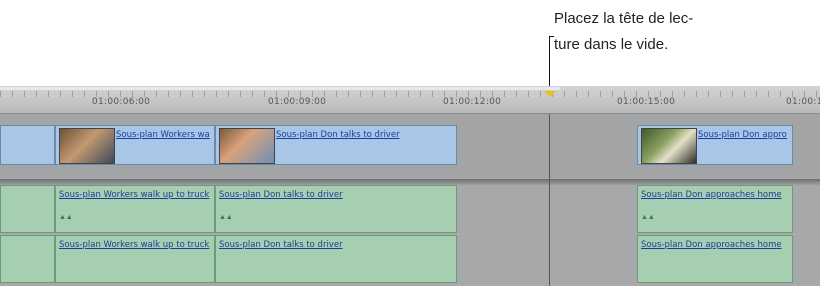 Image resolution: width=820 pixels, height=290 pixels. I want to click on video-clip: Sous-plan Don appro, so click(715, 145).